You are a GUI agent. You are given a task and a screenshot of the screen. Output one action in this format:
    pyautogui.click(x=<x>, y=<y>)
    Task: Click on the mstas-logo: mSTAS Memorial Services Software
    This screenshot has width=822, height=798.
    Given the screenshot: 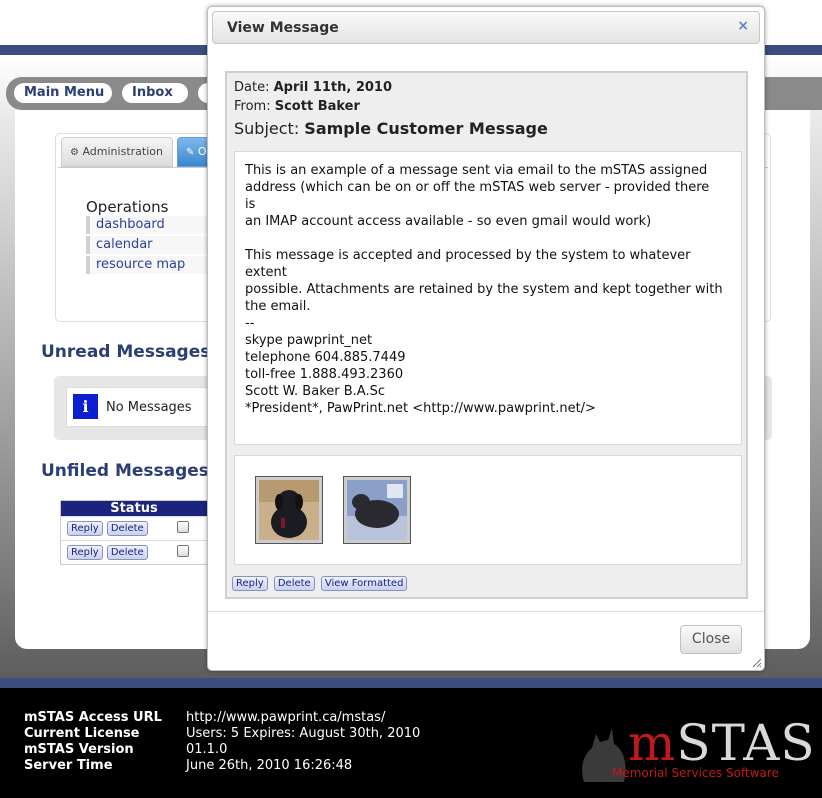 What is the action you would take?
    pyautogui.click(x=696, y=751)
    